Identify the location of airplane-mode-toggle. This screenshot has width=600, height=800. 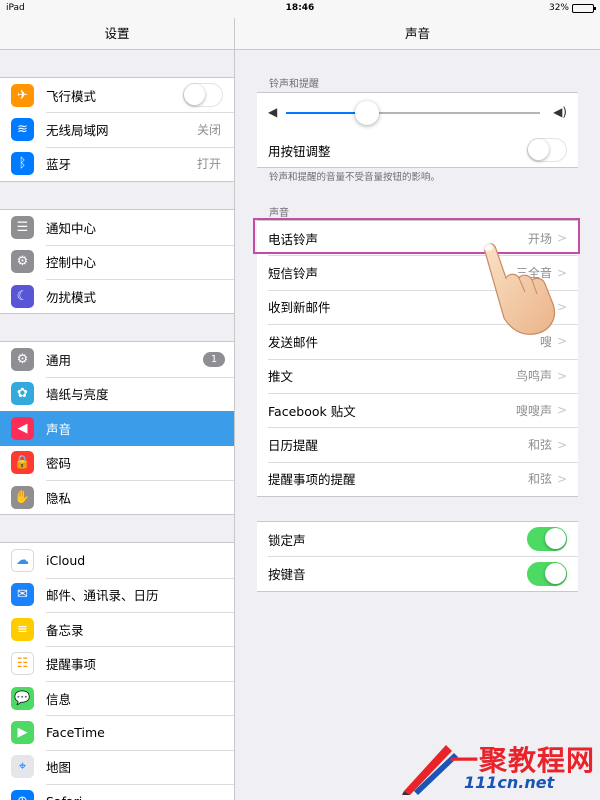
(203, 95).